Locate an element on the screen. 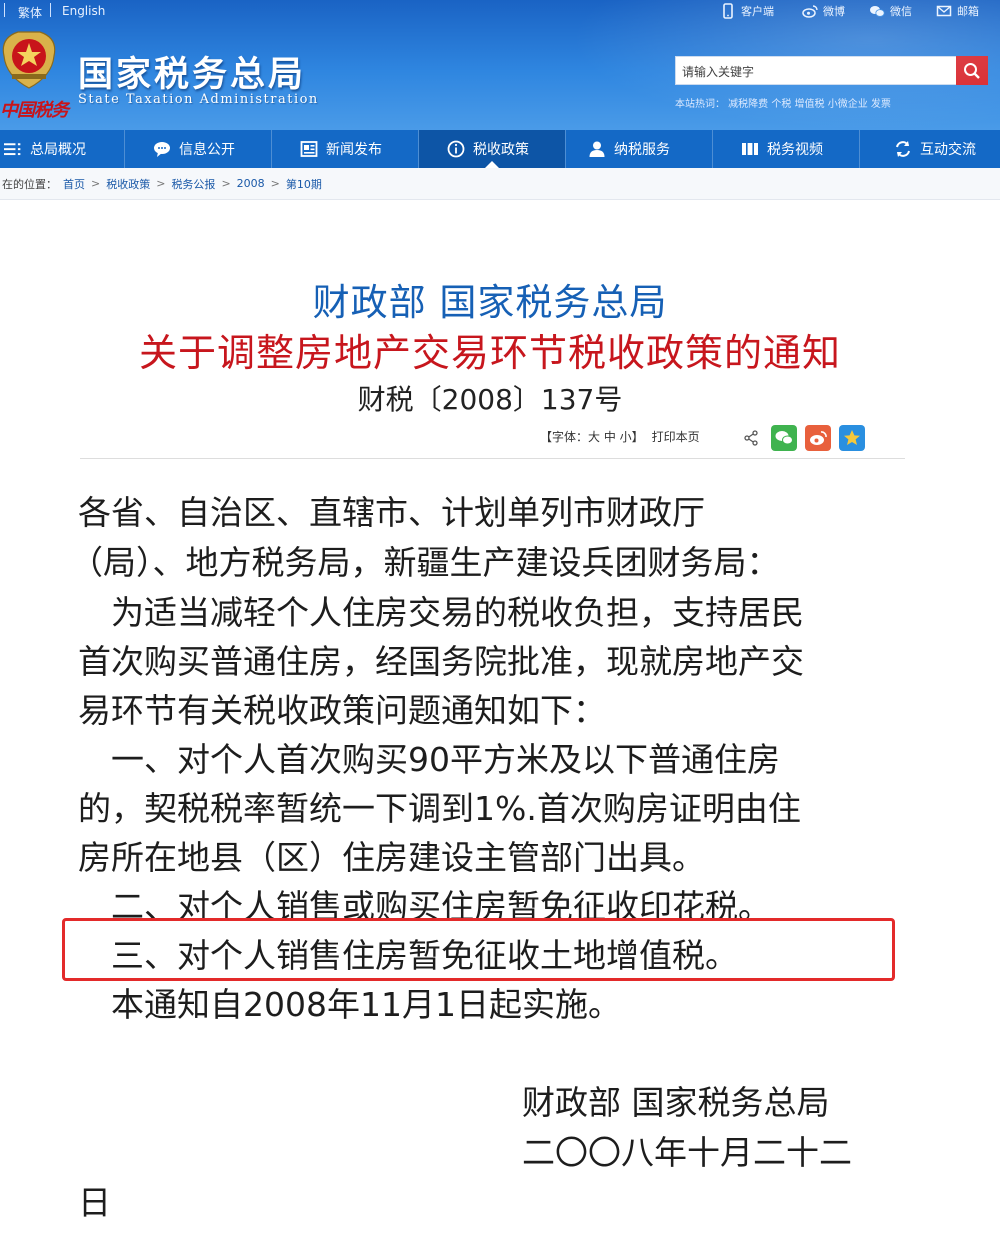  paragraph-line: 首次购买普通住房，经国务院批准，现就房地产交 is located at coordinates (441, 661).